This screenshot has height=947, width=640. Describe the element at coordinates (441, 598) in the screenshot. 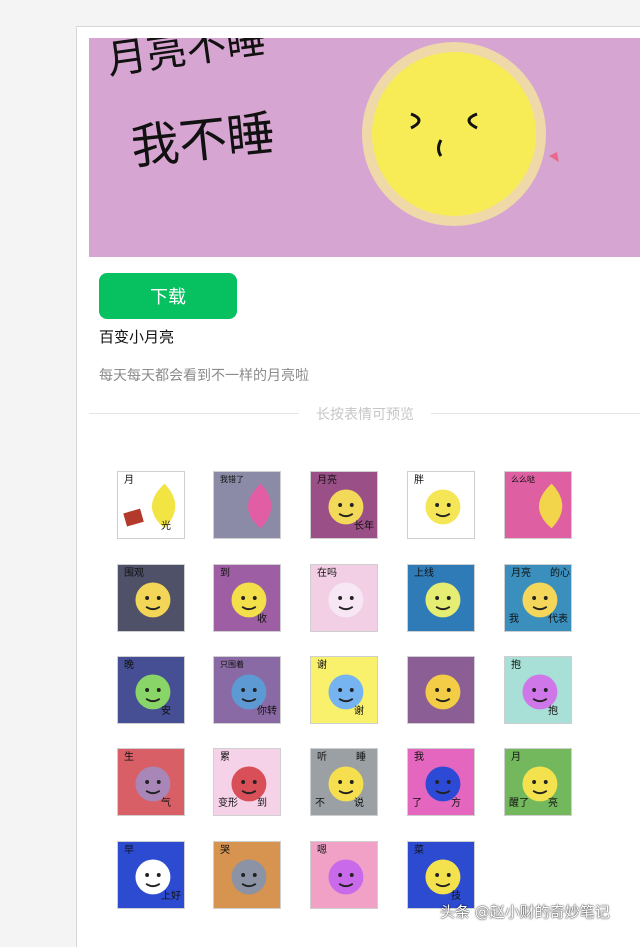

I see `sticker-9: 上线` at that location.